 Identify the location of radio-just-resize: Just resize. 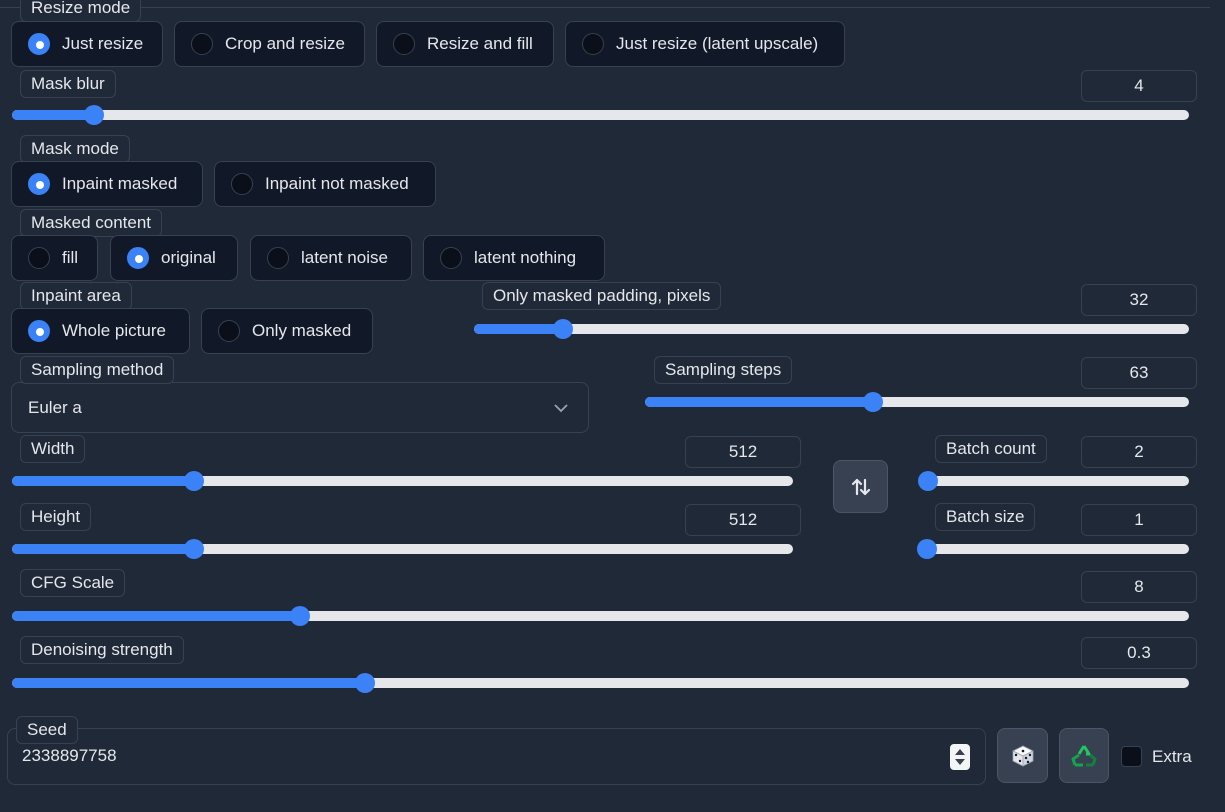
(87, 44).